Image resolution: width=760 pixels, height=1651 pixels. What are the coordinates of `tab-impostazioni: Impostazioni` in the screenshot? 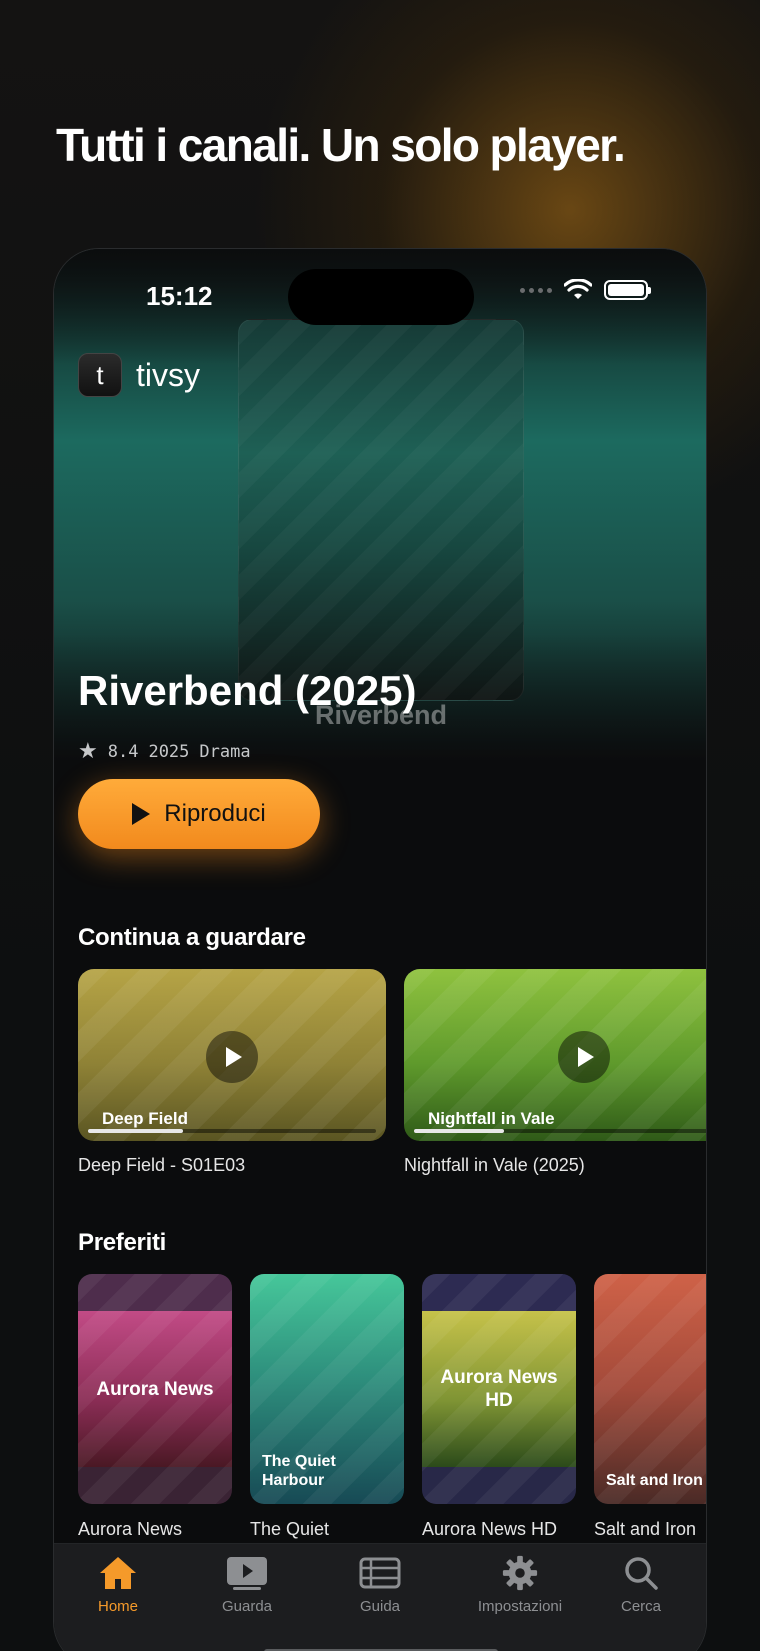 It's located at (520, 1584).